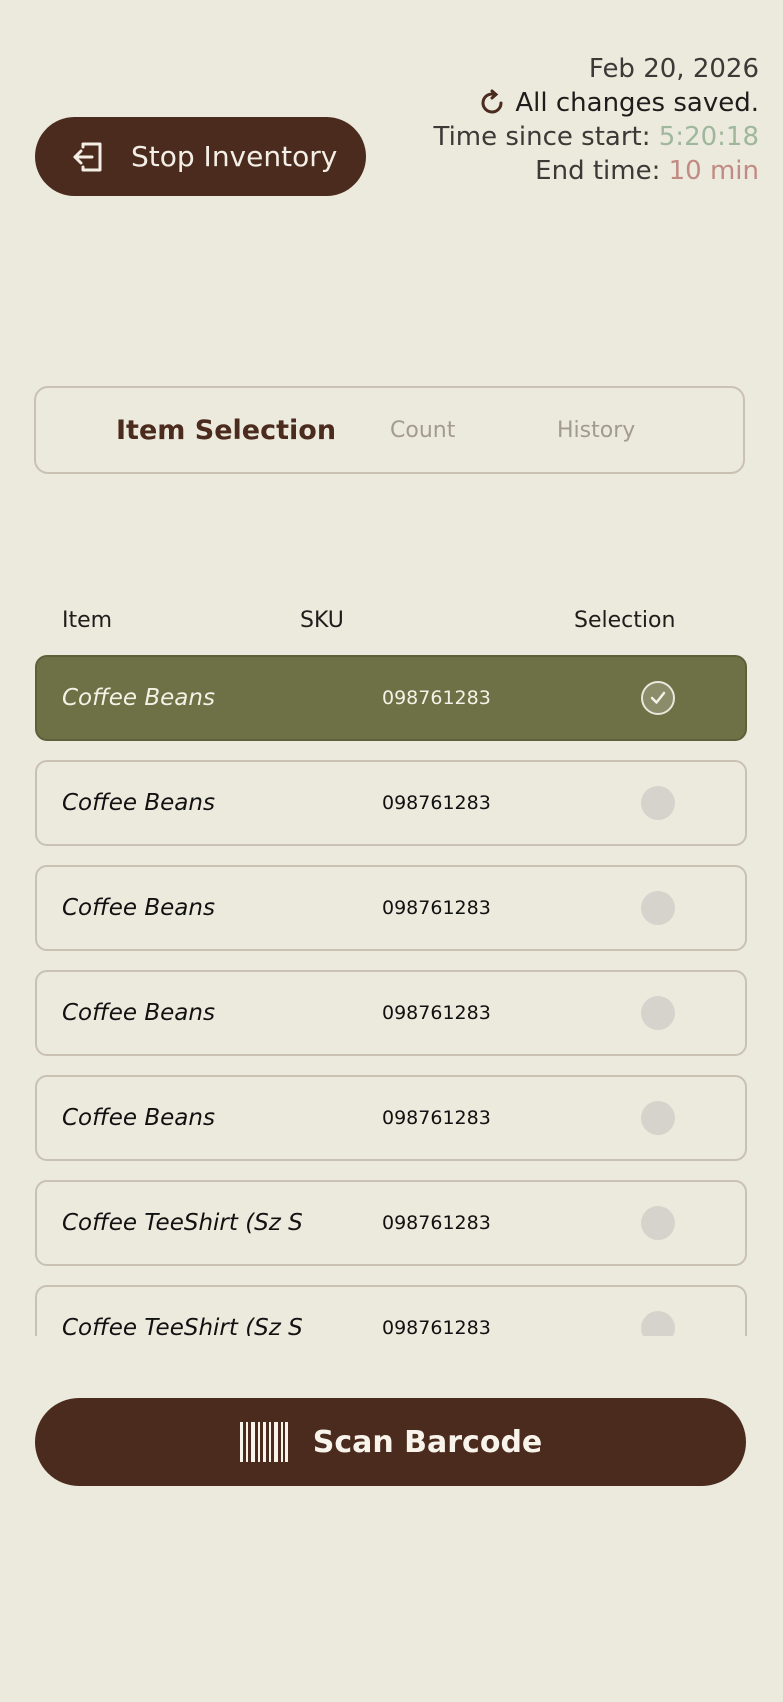  What do you see at coordinates (427, 1442) in the screenshot?
I see `scan-barcode-label: Scan Barcode` at bounding box center [427, 1442].